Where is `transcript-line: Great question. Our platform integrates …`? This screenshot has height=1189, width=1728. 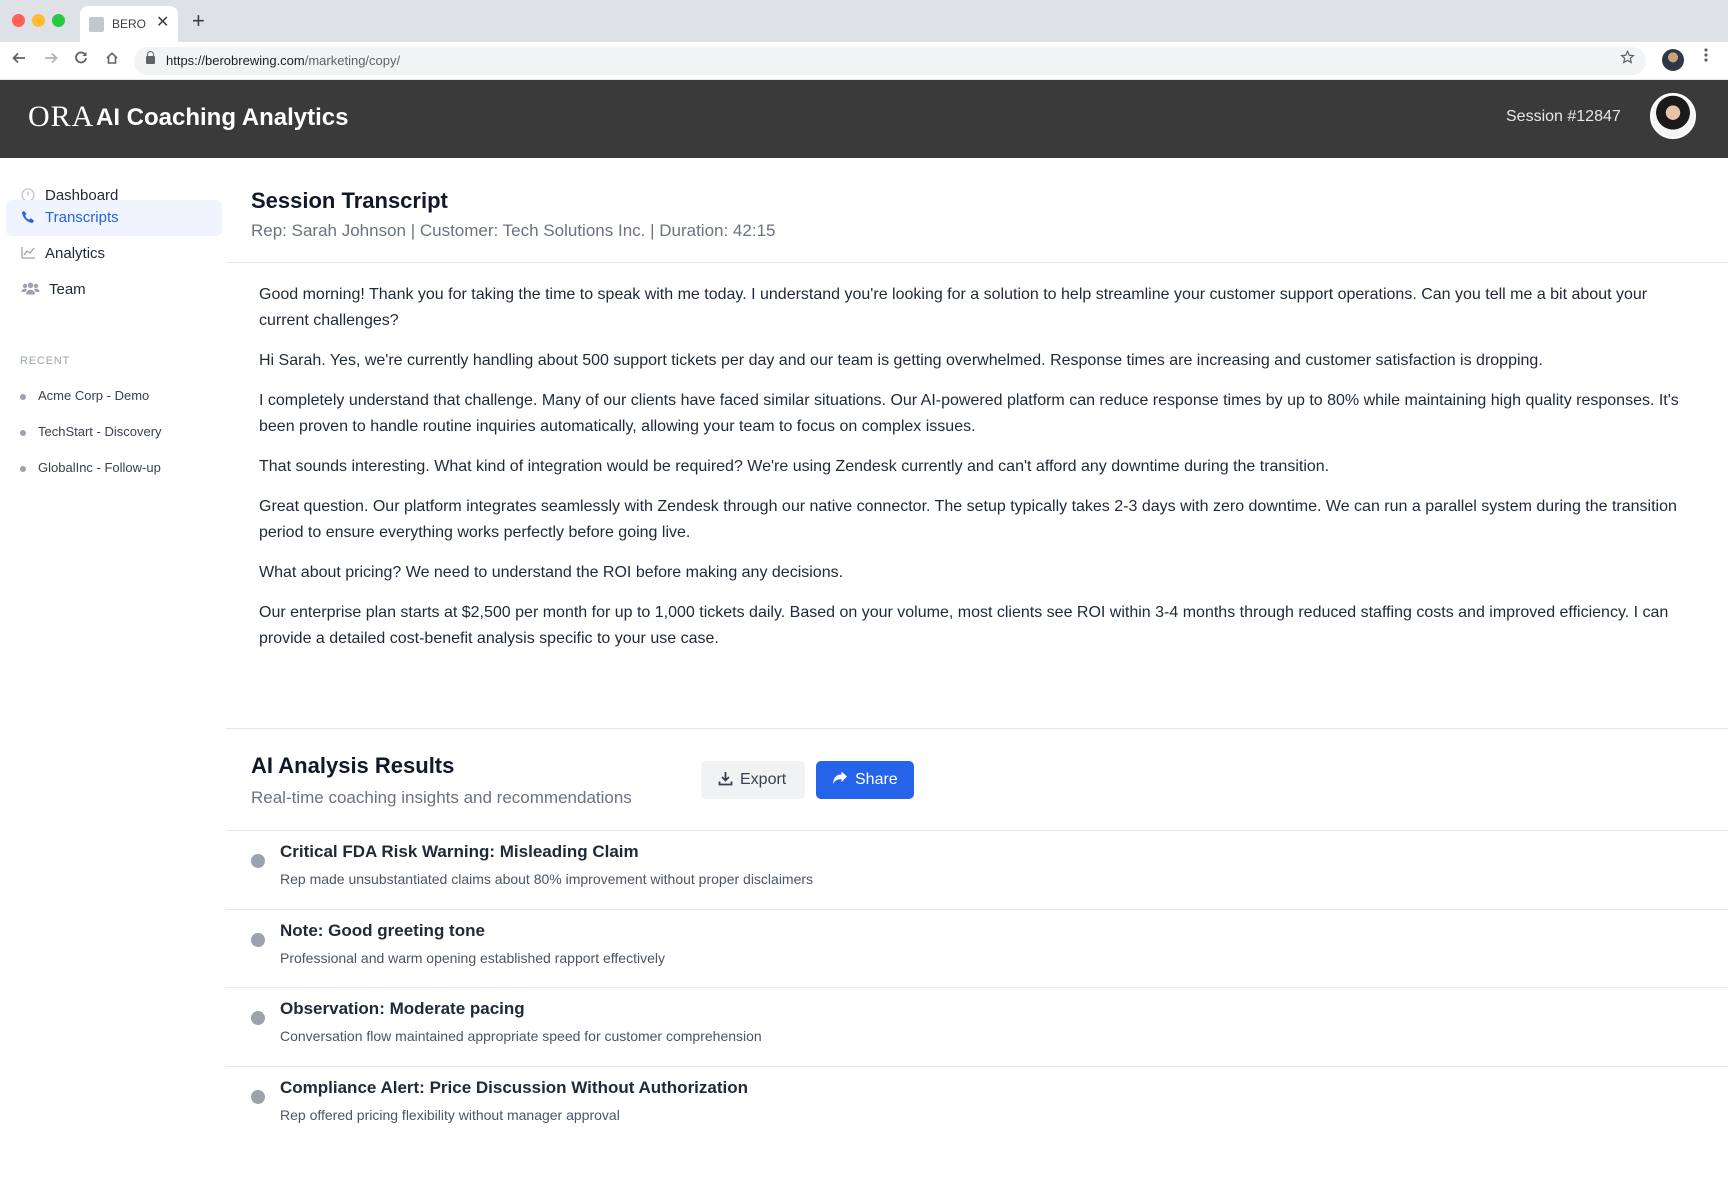 transcript-line: Great question. Our platform integrates … is located at coordinates (968, 519).